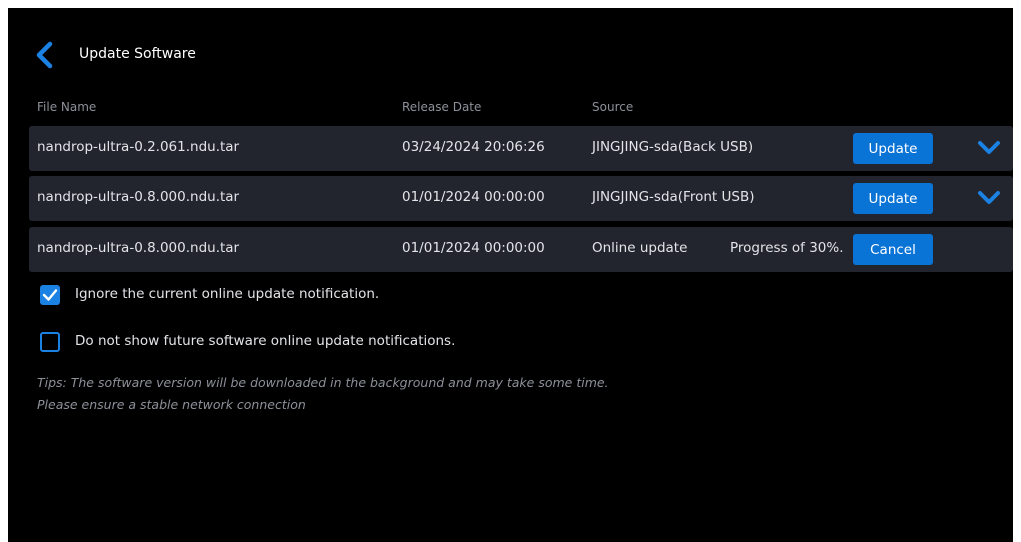 The image size is (1021, 542). Describe the element at coordinates (50, 342) in the screenshot. I see `do-not-show-checkbox` at that location.